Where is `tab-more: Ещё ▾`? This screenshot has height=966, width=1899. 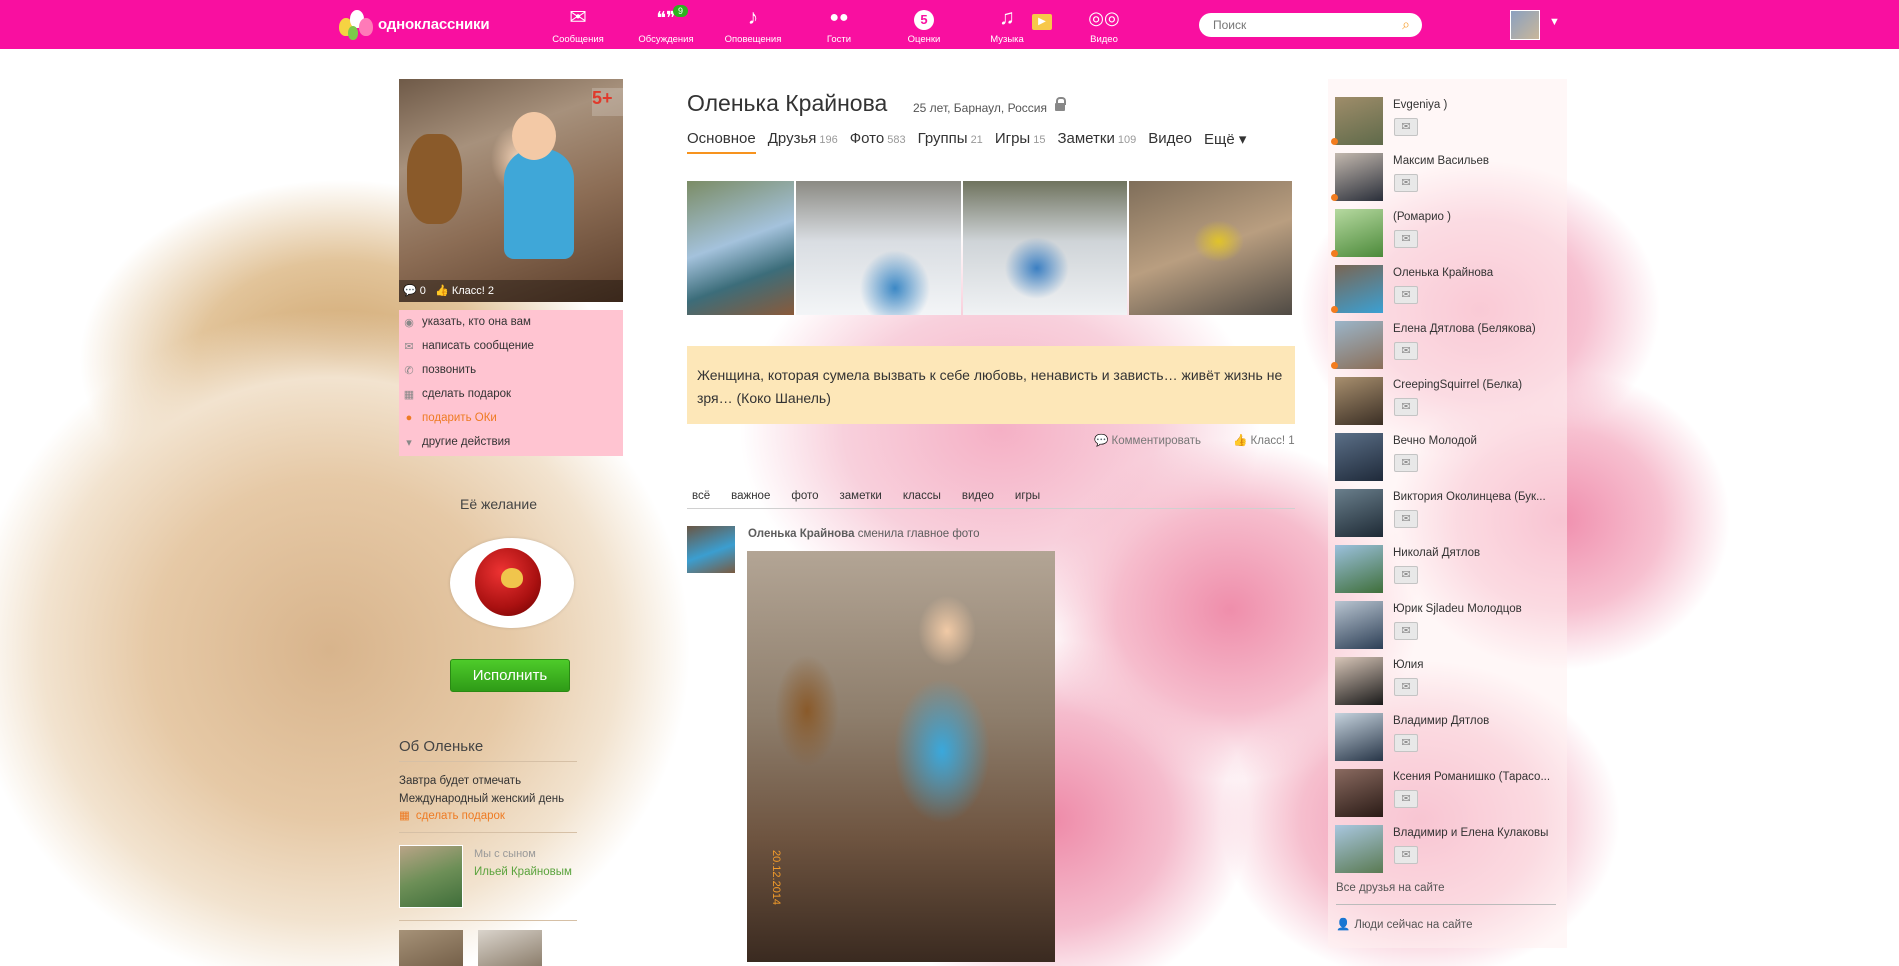 tab-more: Ещё ▾ is located at coordinates (1225, 142).